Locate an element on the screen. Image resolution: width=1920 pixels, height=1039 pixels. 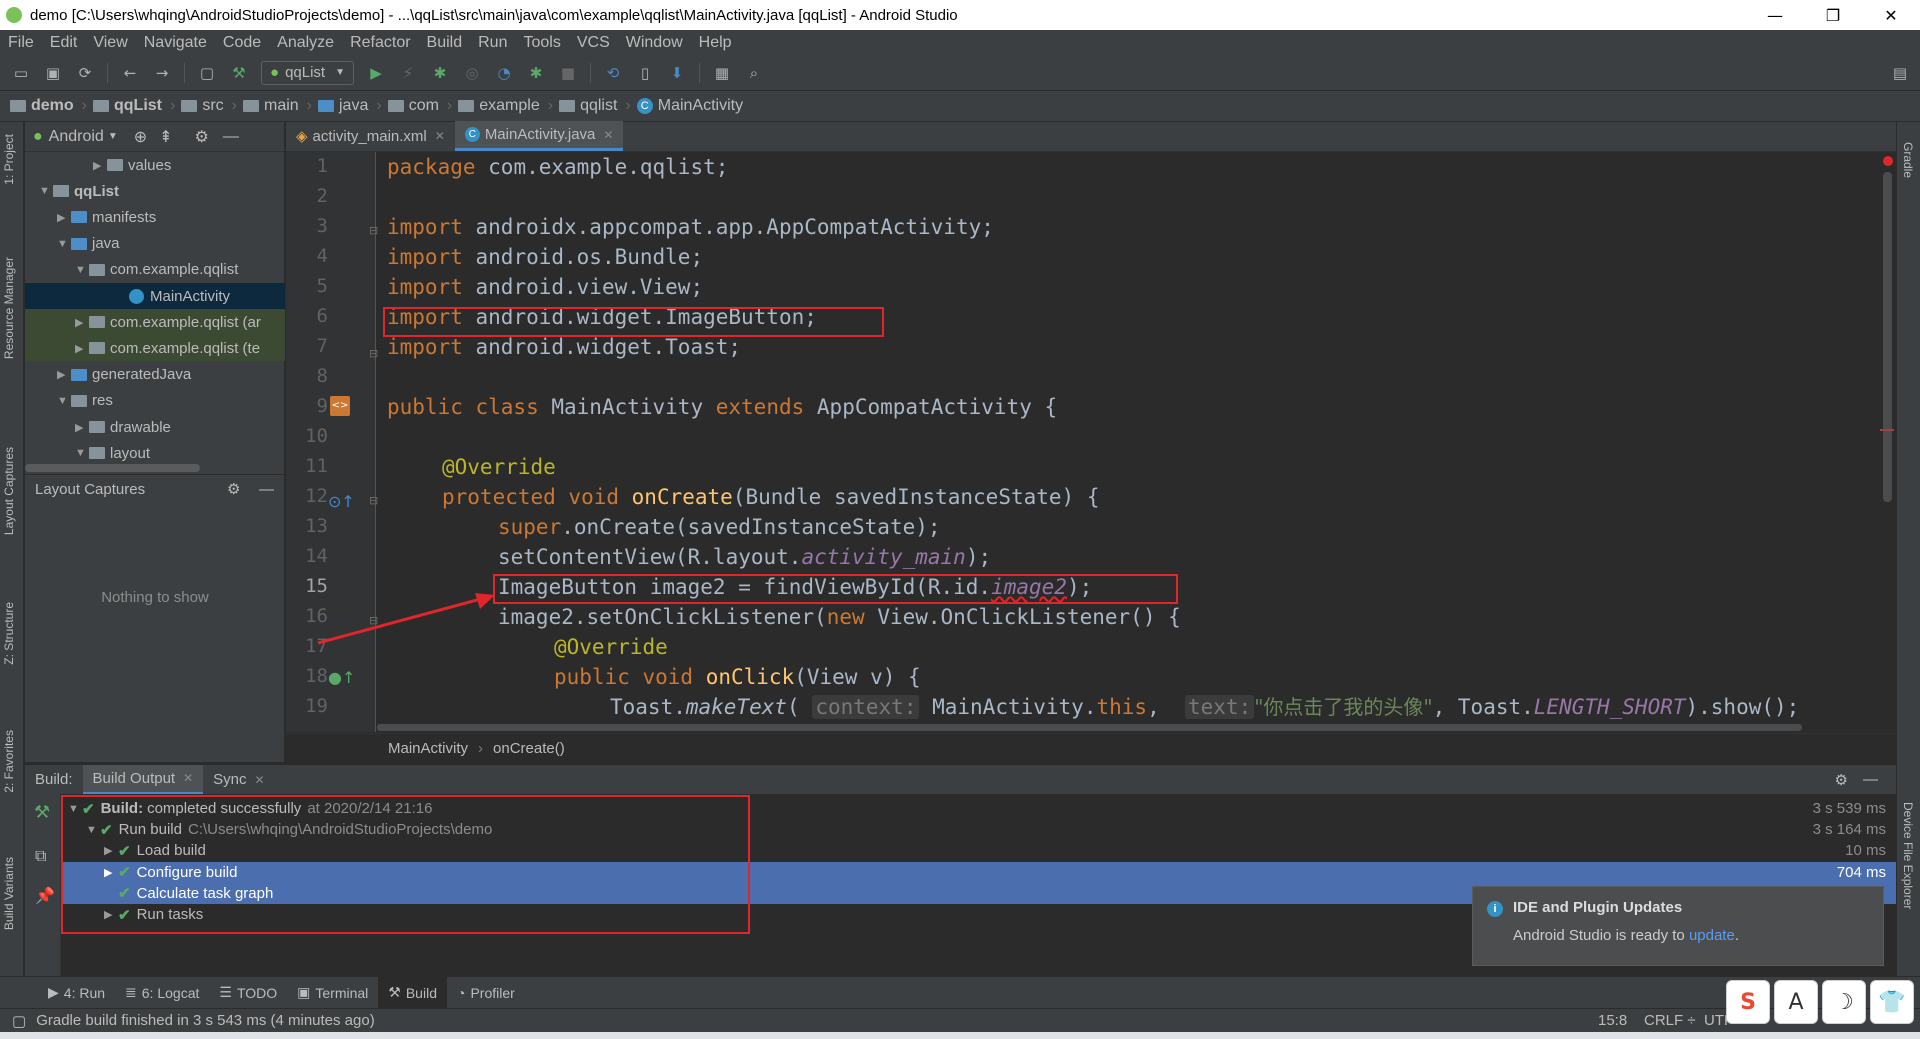
maximize-button: ❐ is located at coordinates (1833, 15).